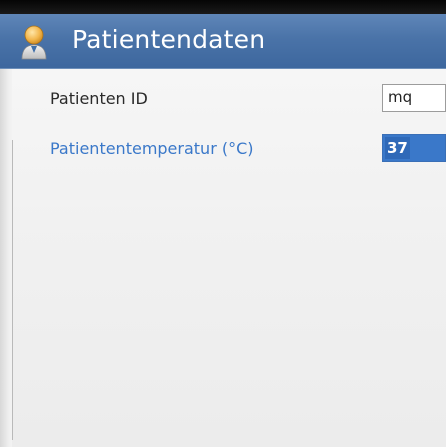 This screenshot has width=446, height=447. I want to click on top-bezel, so click(223, 7).